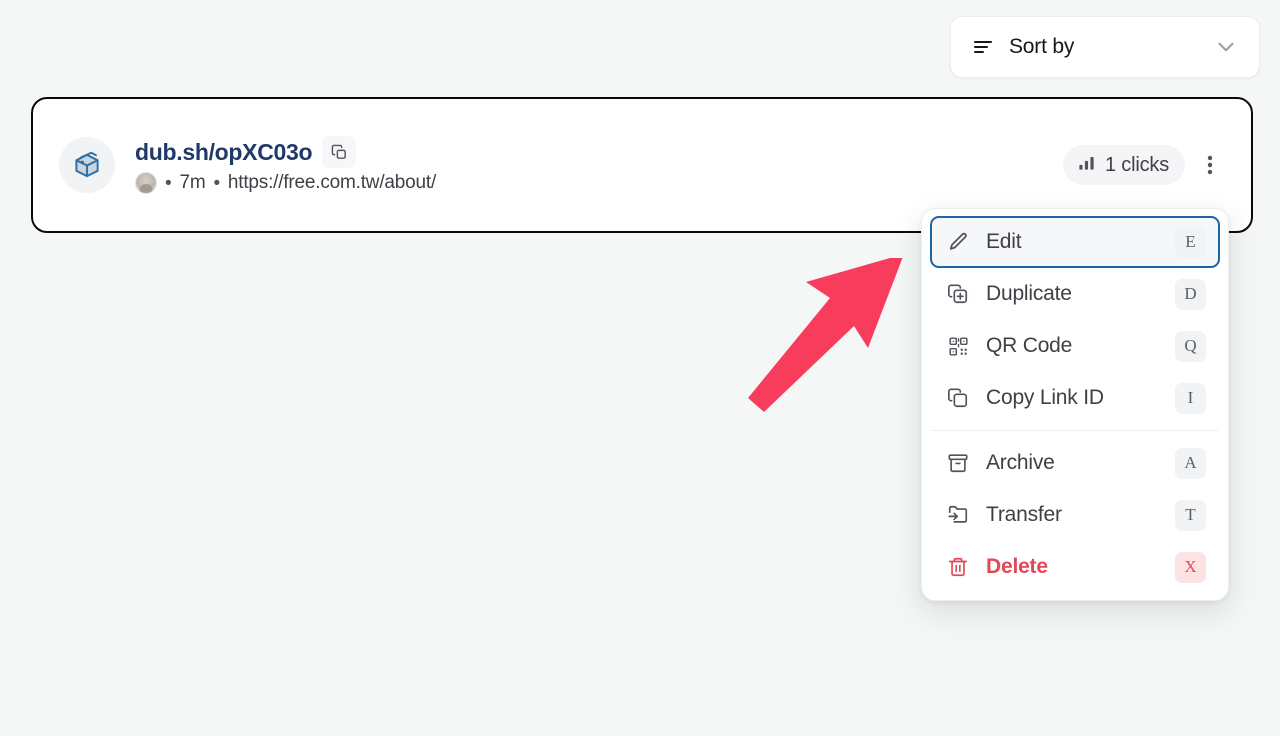 The width and height of the screenshot is (1280, 736). I want to click on menu-item-label: Edit, so click(1004, 241).